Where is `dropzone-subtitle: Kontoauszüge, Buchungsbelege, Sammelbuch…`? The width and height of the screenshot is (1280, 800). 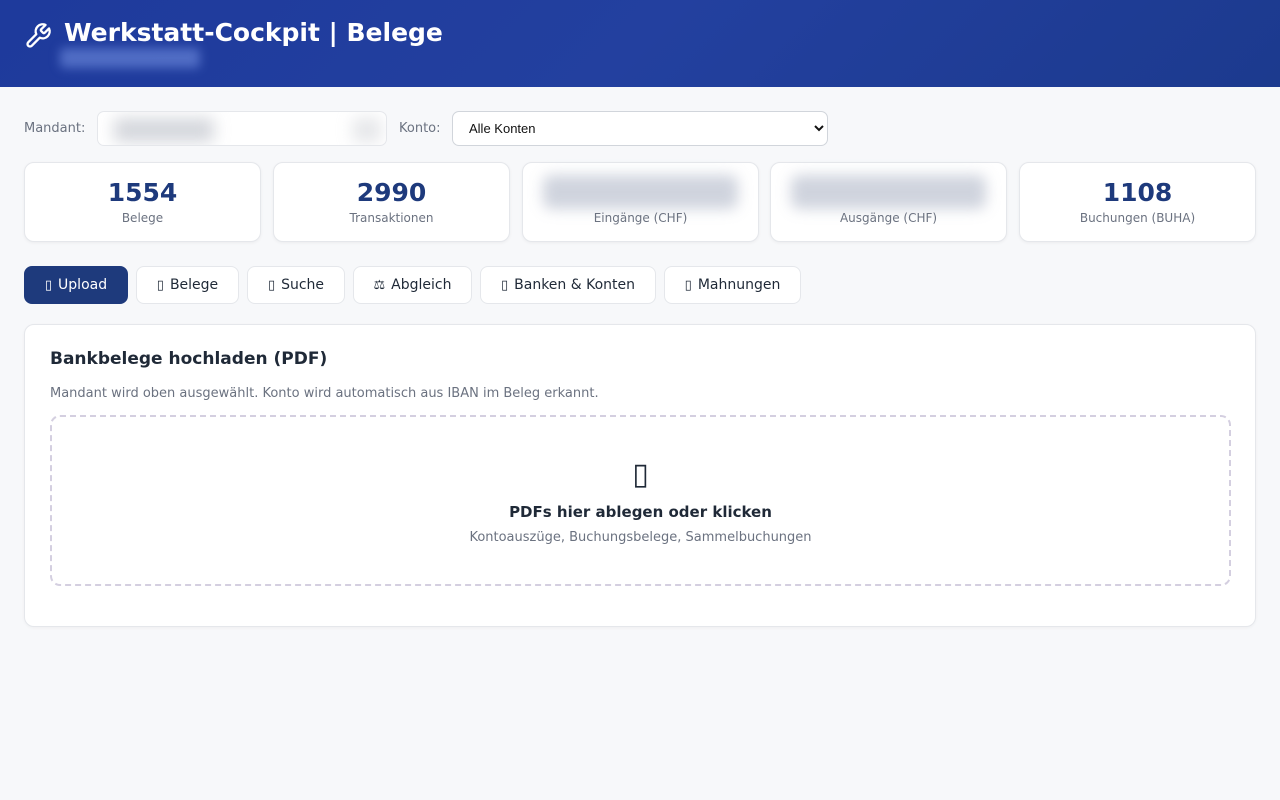
dropzone-subtitle: Kontoauszüge, Buchungsbelege, Sammelbuch… is located at coordinates (640, 537).